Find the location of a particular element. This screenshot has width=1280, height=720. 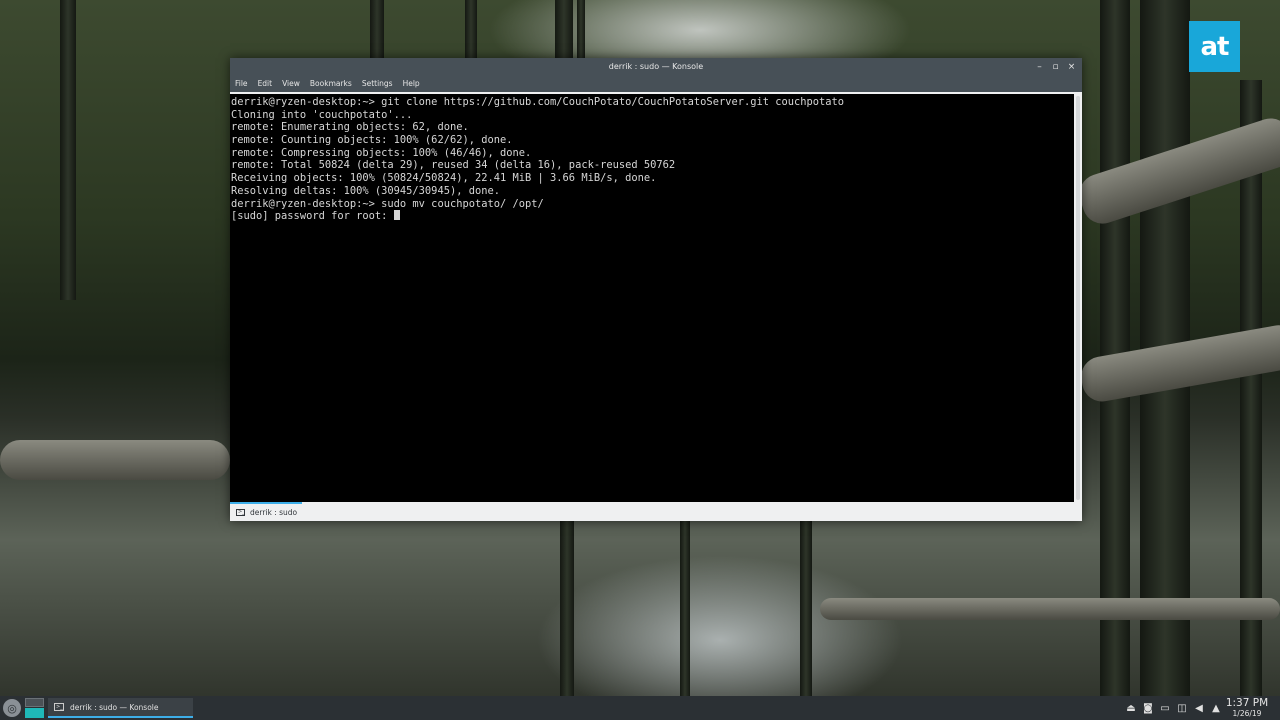

minimize-icon: – is located at coordinates (1039, 67).